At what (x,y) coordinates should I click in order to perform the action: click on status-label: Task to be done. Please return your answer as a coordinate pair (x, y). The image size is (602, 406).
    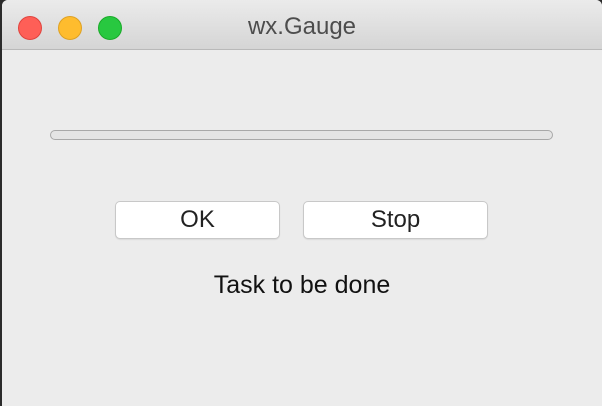
    Looking at the image, I should click on (302, 285).